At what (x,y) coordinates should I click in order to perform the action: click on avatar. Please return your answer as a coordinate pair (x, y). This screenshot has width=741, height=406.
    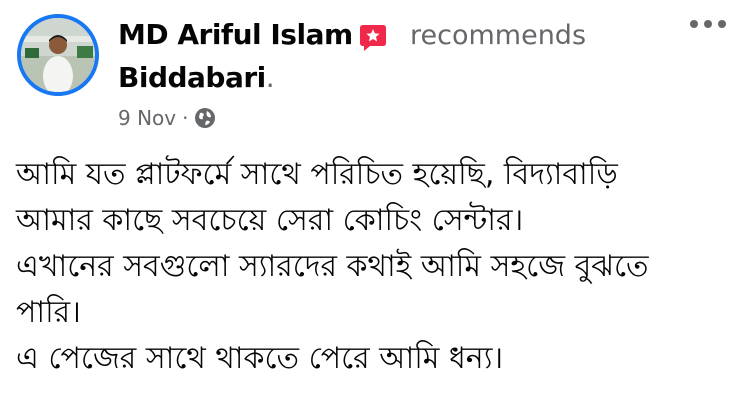
    Looking at the image, I should click on (58, 55).